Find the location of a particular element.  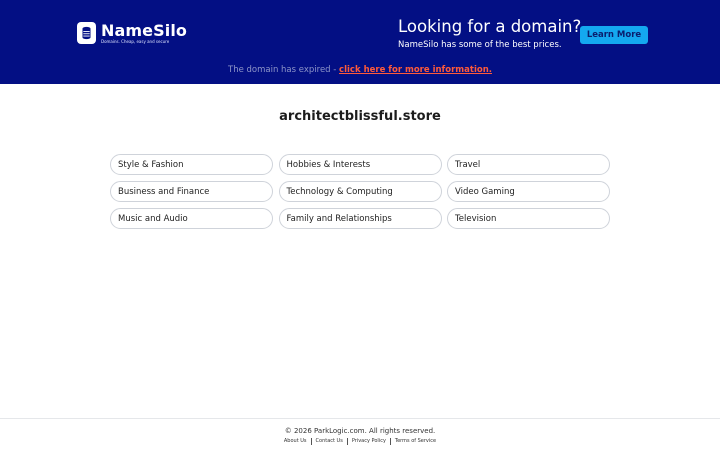

category-link: Business and Finance is located at coordinates (191, 191).